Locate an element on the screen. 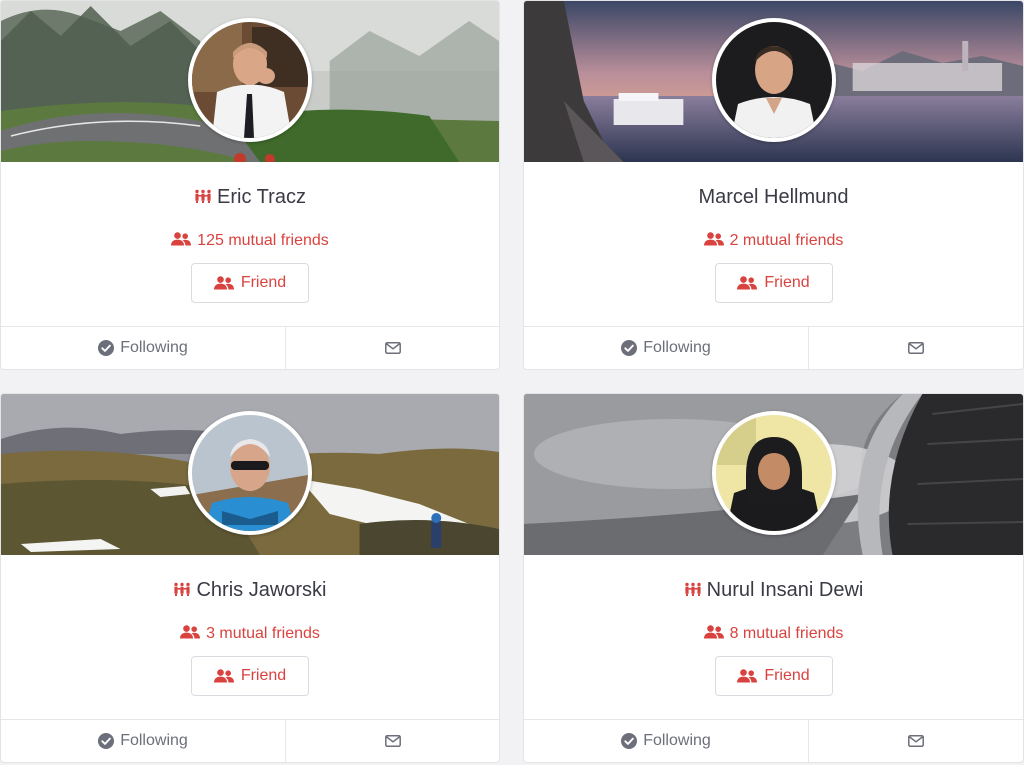 Image resolution: width=1024 pixels, height=765 pixels. profile-name-row: Marcel Hellmund is located at coordinates (773, 197).